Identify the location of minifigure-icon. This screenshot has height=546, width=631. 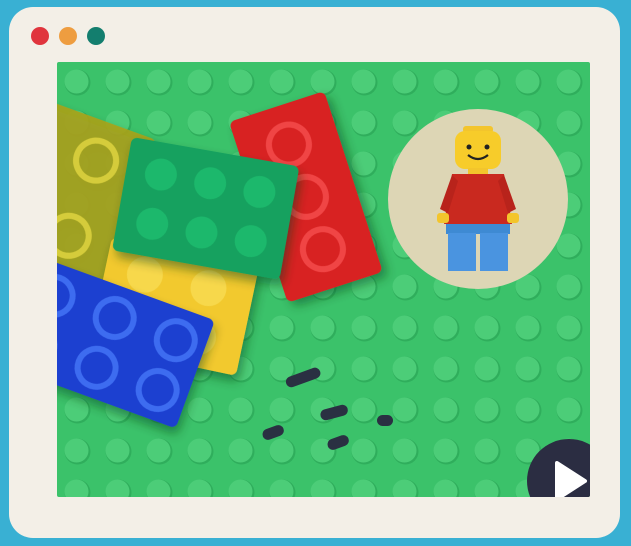
(478, 198).